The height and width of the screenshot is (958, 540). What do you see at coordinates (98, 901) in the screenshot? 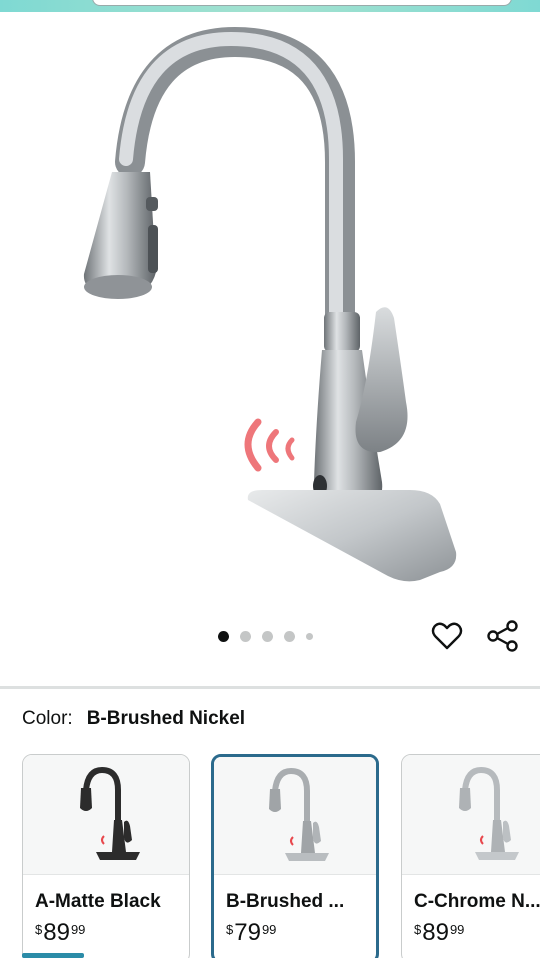
I see `swatch-name: A-Matte Black` at bounding box center [98, 901].